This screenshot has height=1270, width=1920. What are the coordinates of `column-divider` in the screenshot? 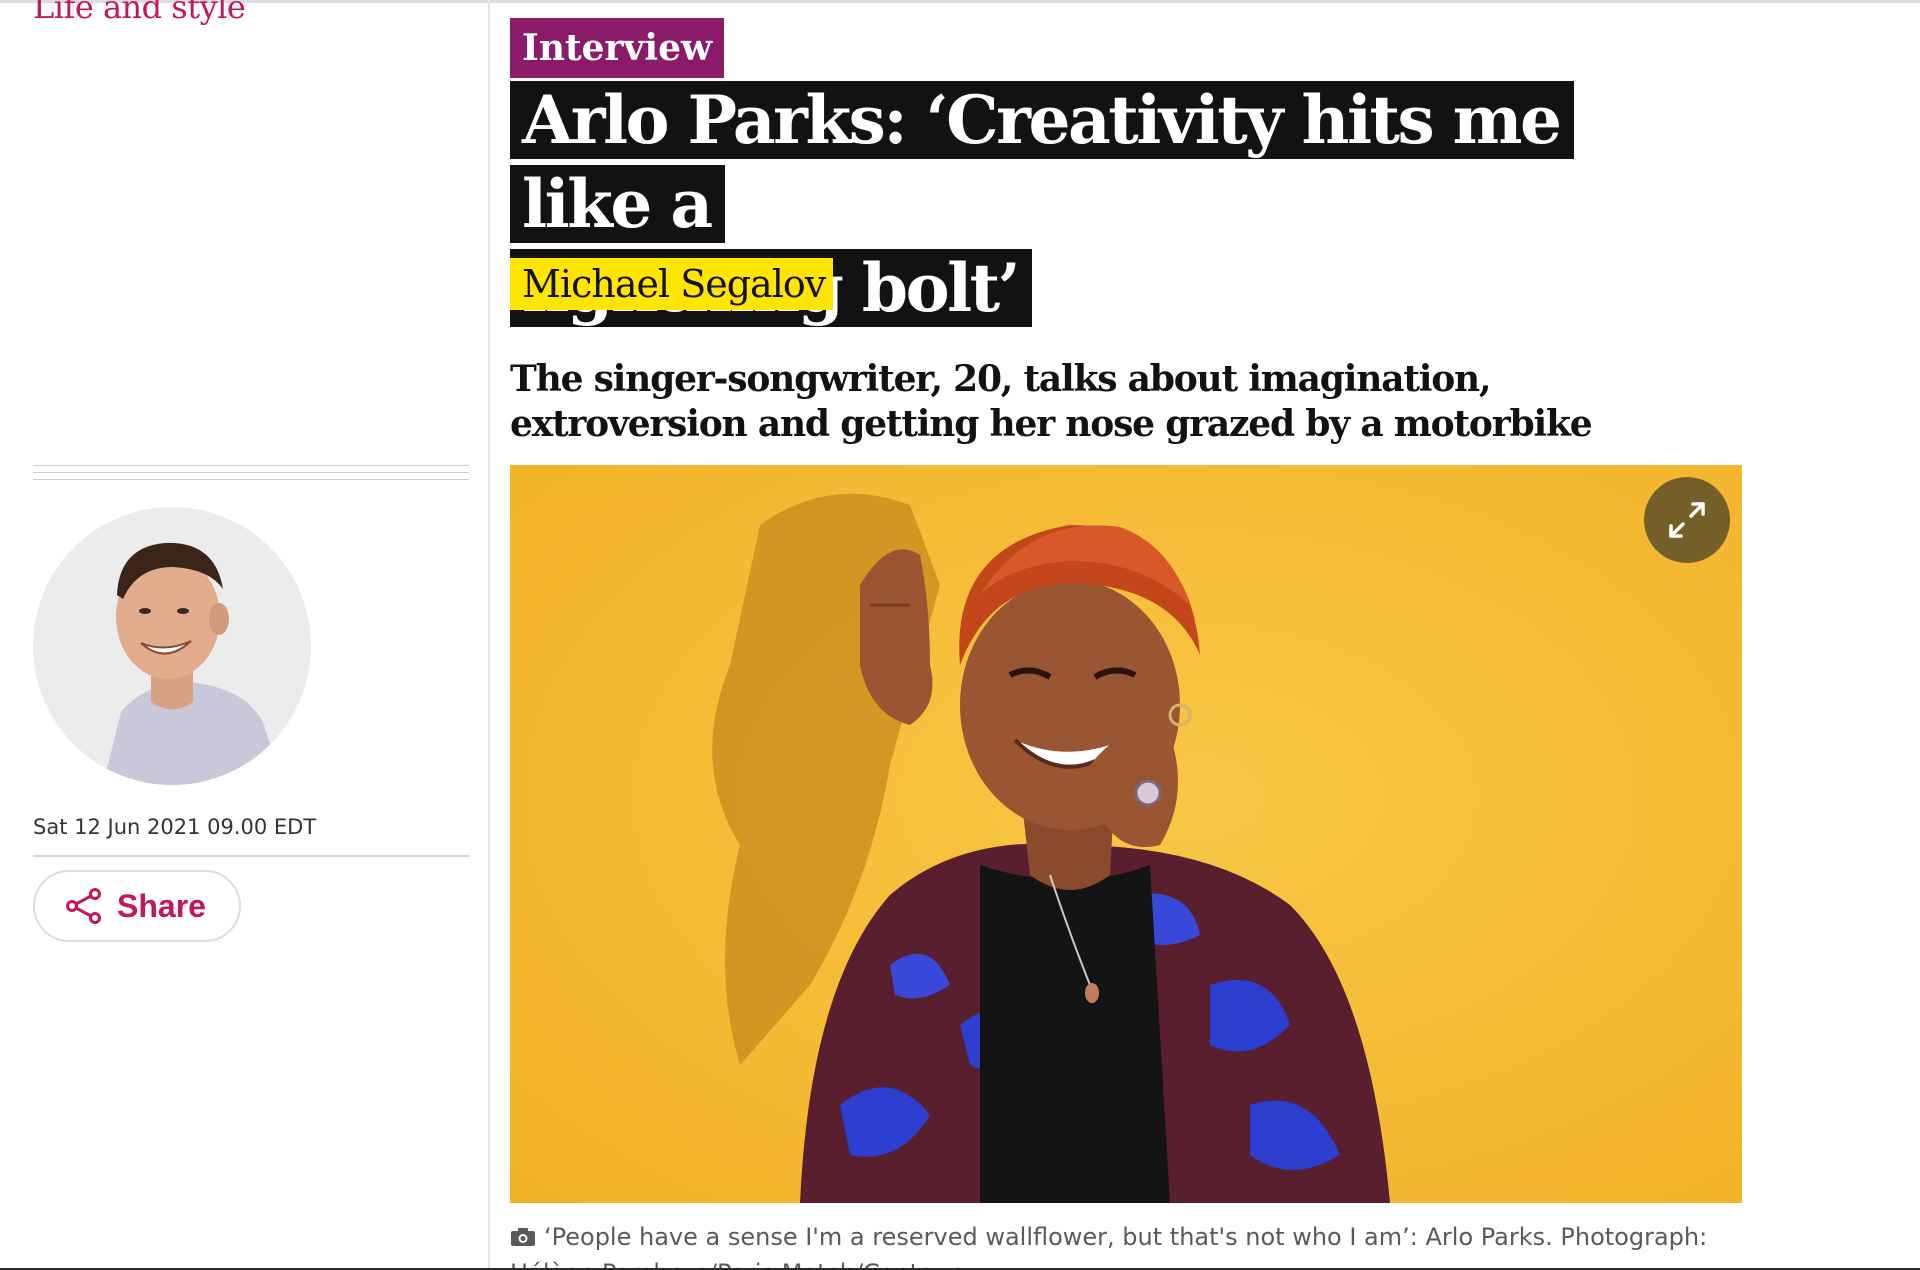 It's located at (489, 635).